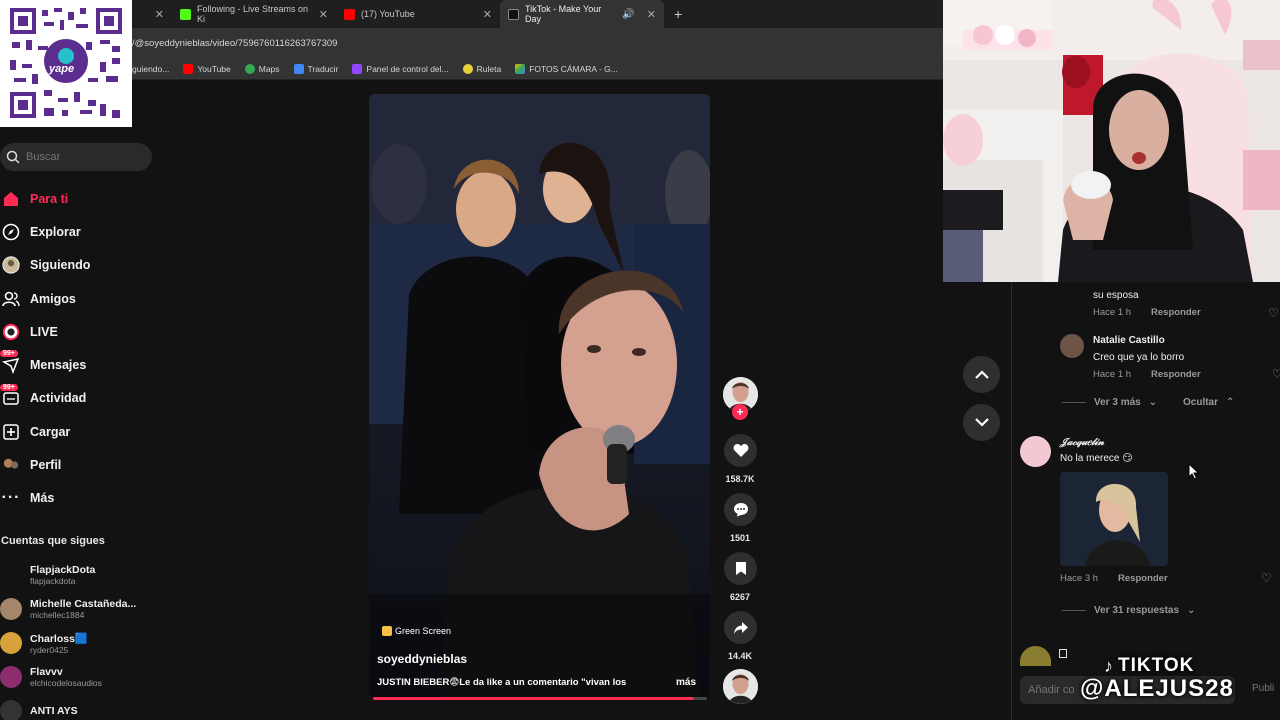  Describe the element at coordinates (80, 609) in the screenshot. I see `account-item: Michelle Castañeda... michellec1884` at that location.